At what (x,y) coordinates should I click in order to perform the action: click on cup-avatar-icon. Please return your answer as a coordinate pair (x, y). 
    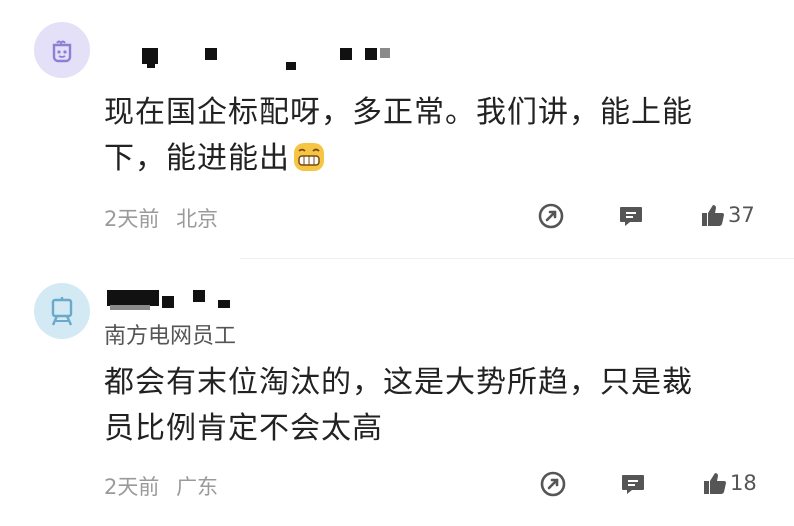
    Looking at the image, I should click on (62, 51).